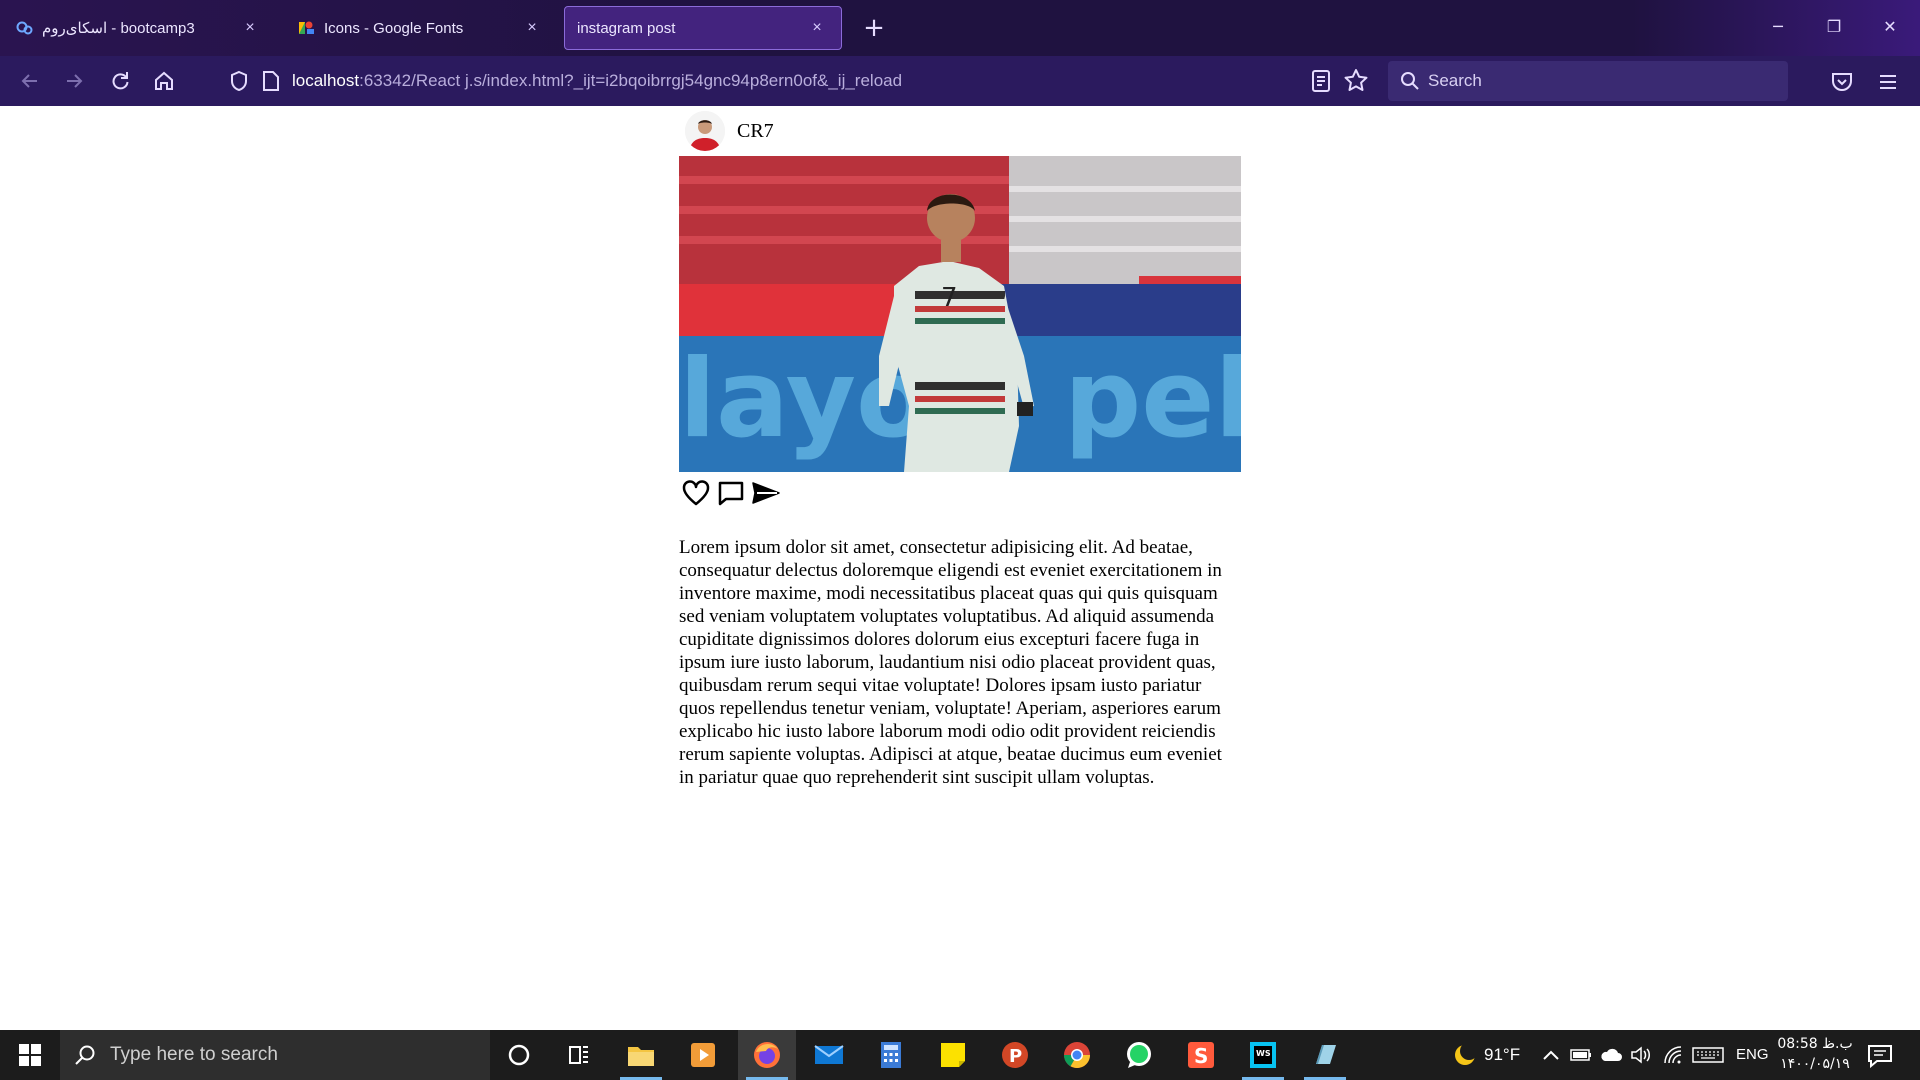 The width and height of the screenshot is (1920, 1080). I want to click on avatar, so click(705, 131).